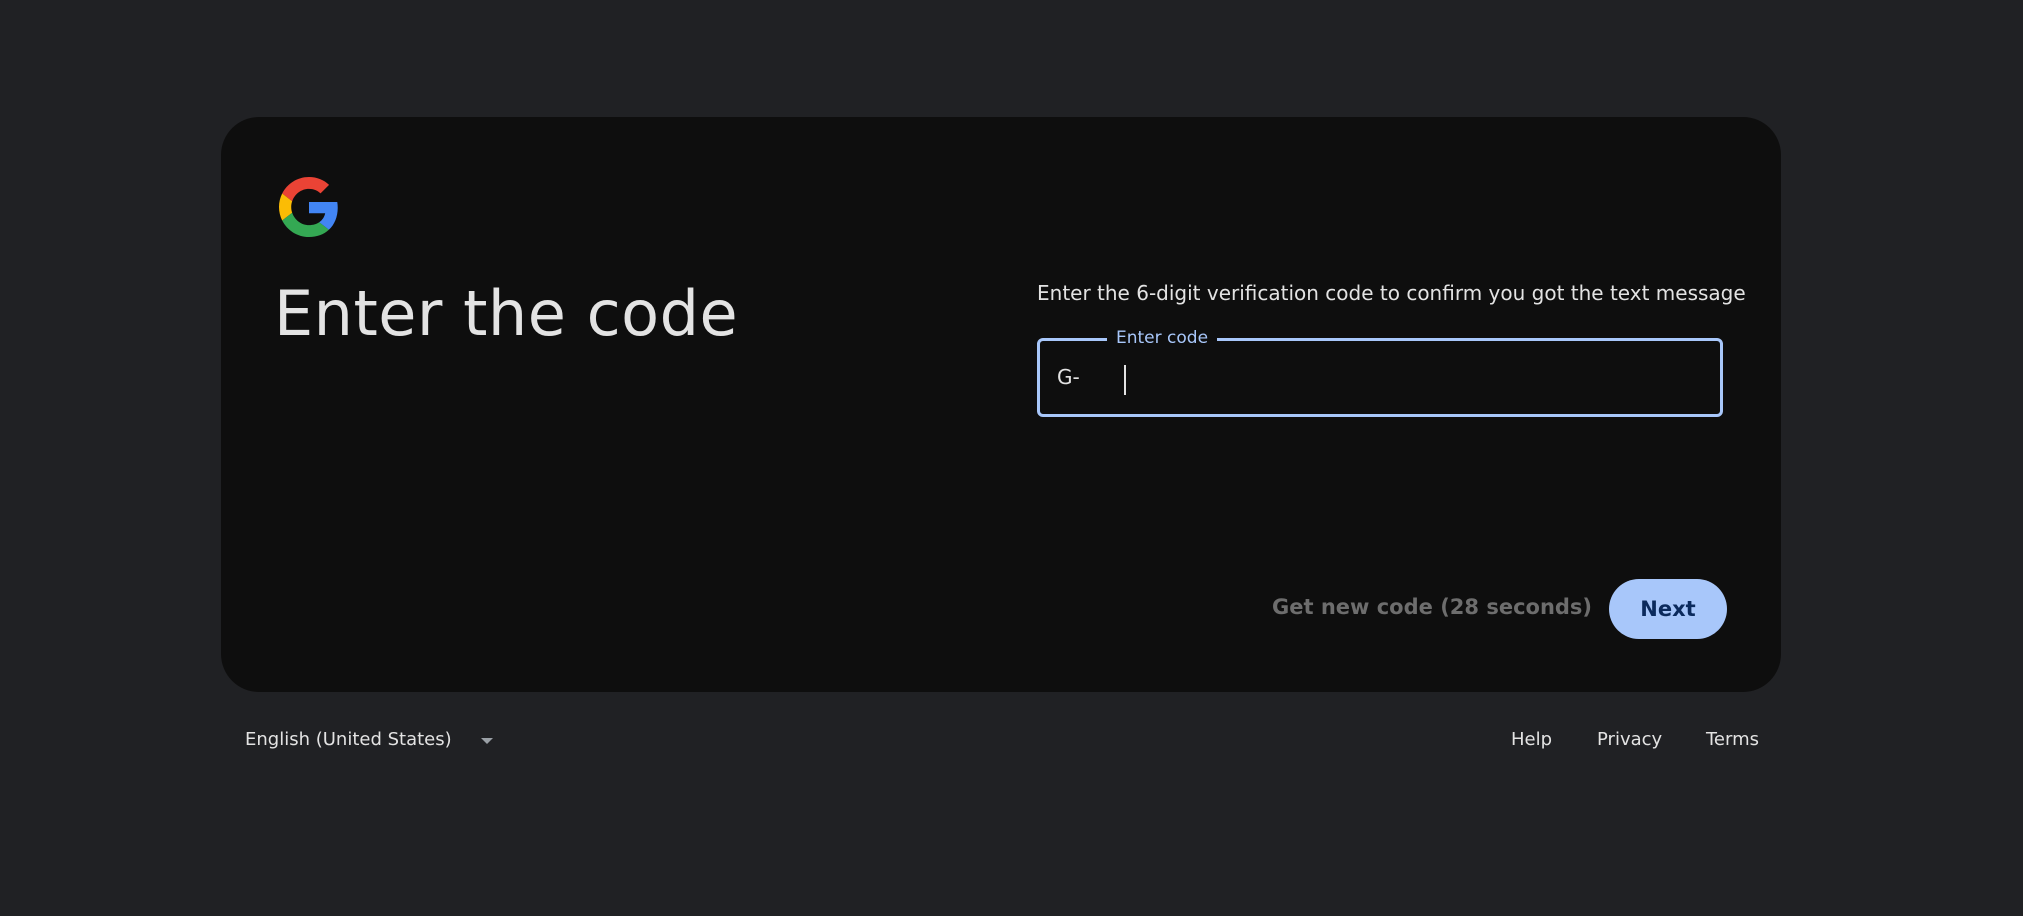 The height and width of the screenshot is (916, 2023). What do you see at coordinates (348, 739) in the screenshot?
I see `language-selector: English (United States)` at bounding box center [348, 739].